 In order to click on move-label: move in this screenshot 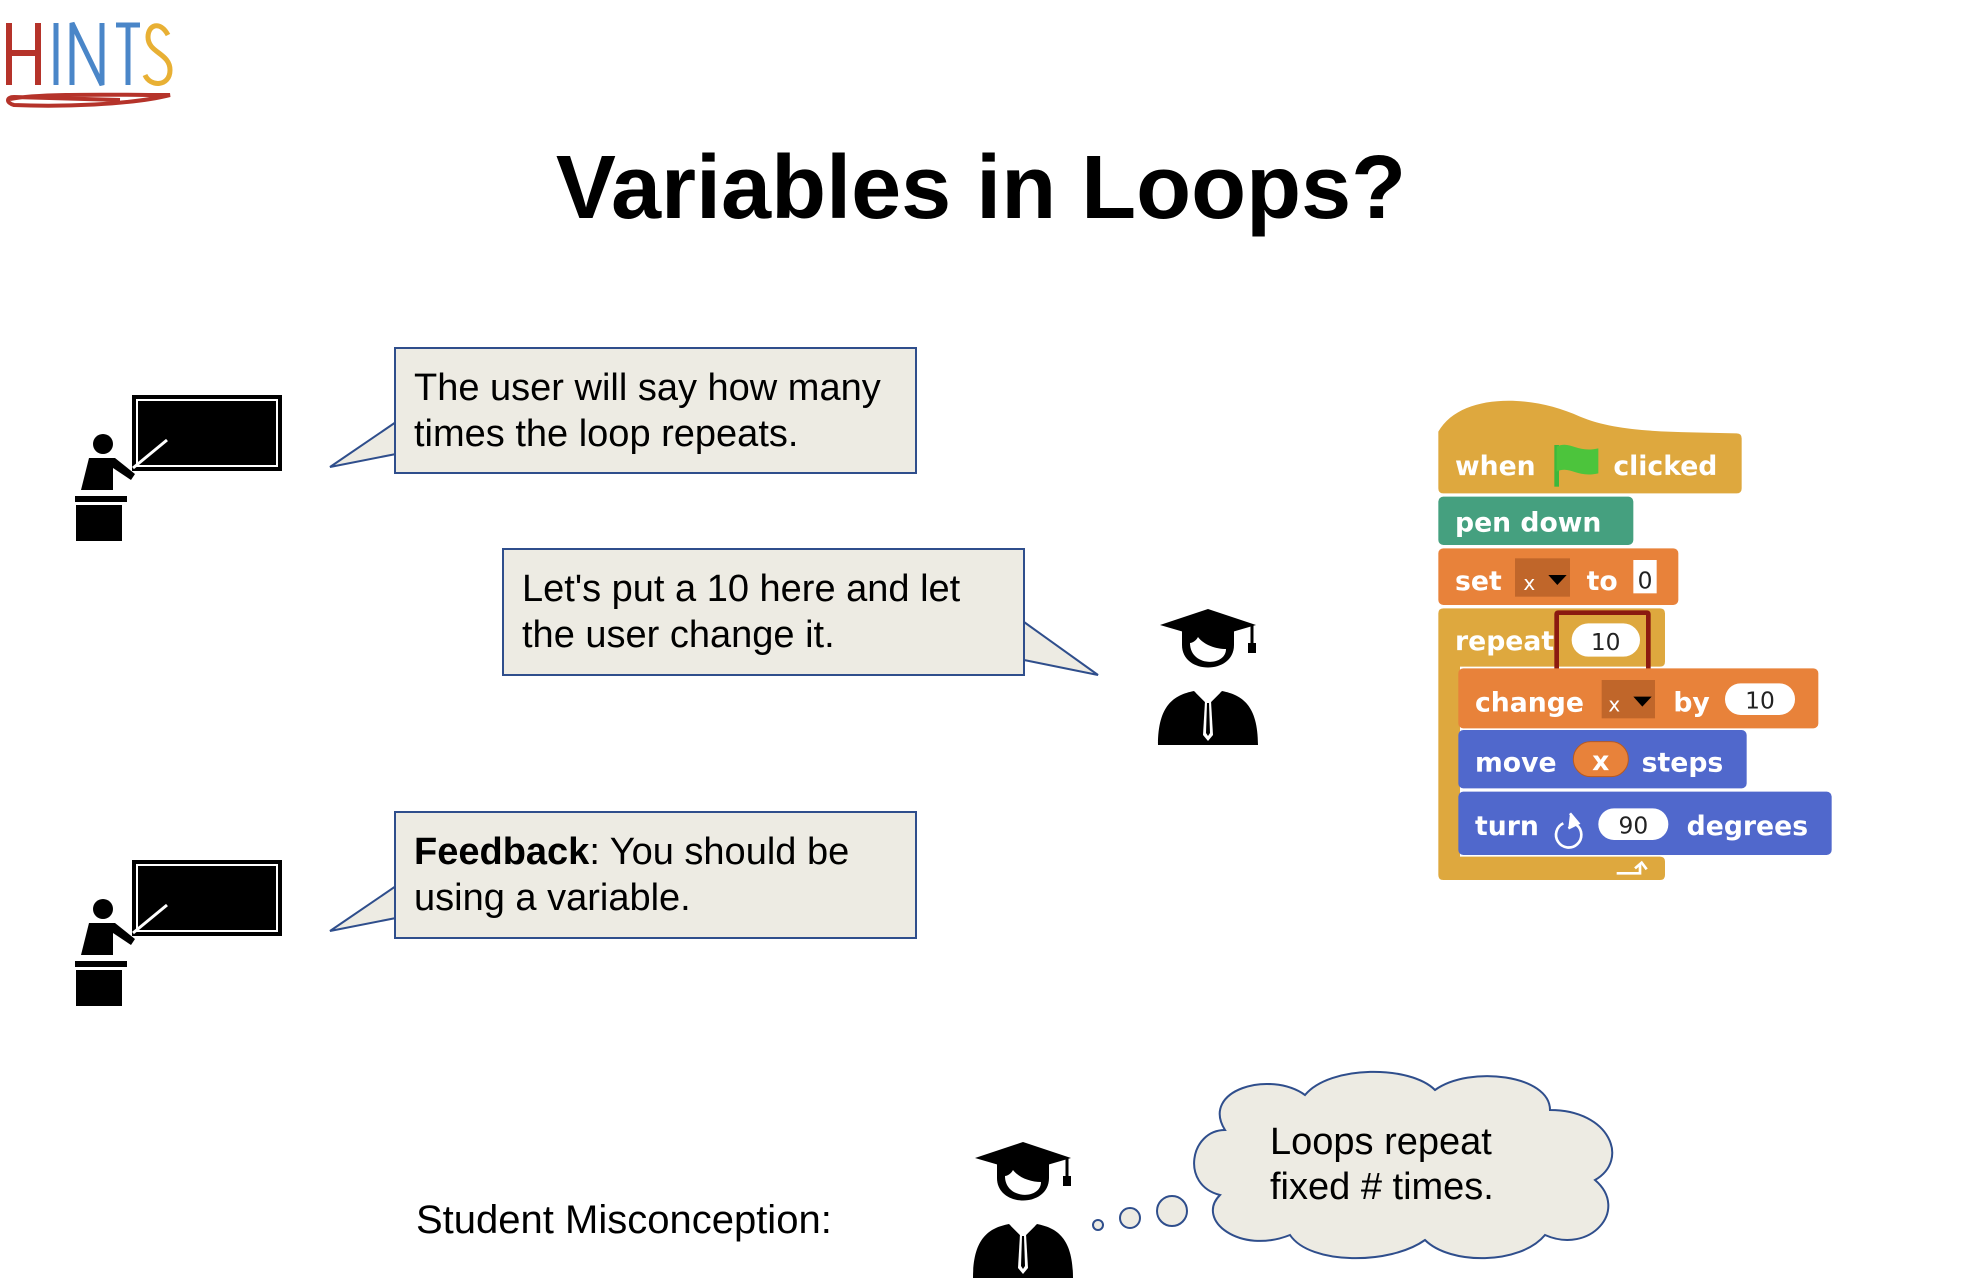, I will do `click(1516, 763)`.